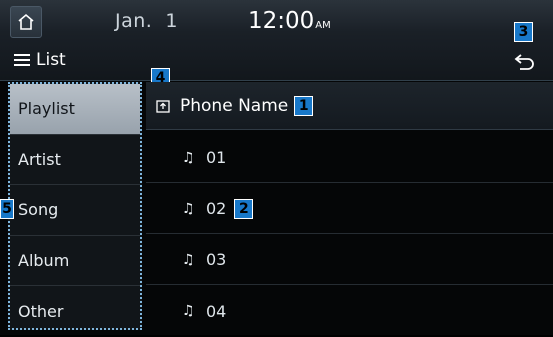 The height and width of the screenshot is (337, 553). What do you see at coordinates (216, 157) in the screenshot?
I see `song-title: 01` at bounding box center [216, 157].